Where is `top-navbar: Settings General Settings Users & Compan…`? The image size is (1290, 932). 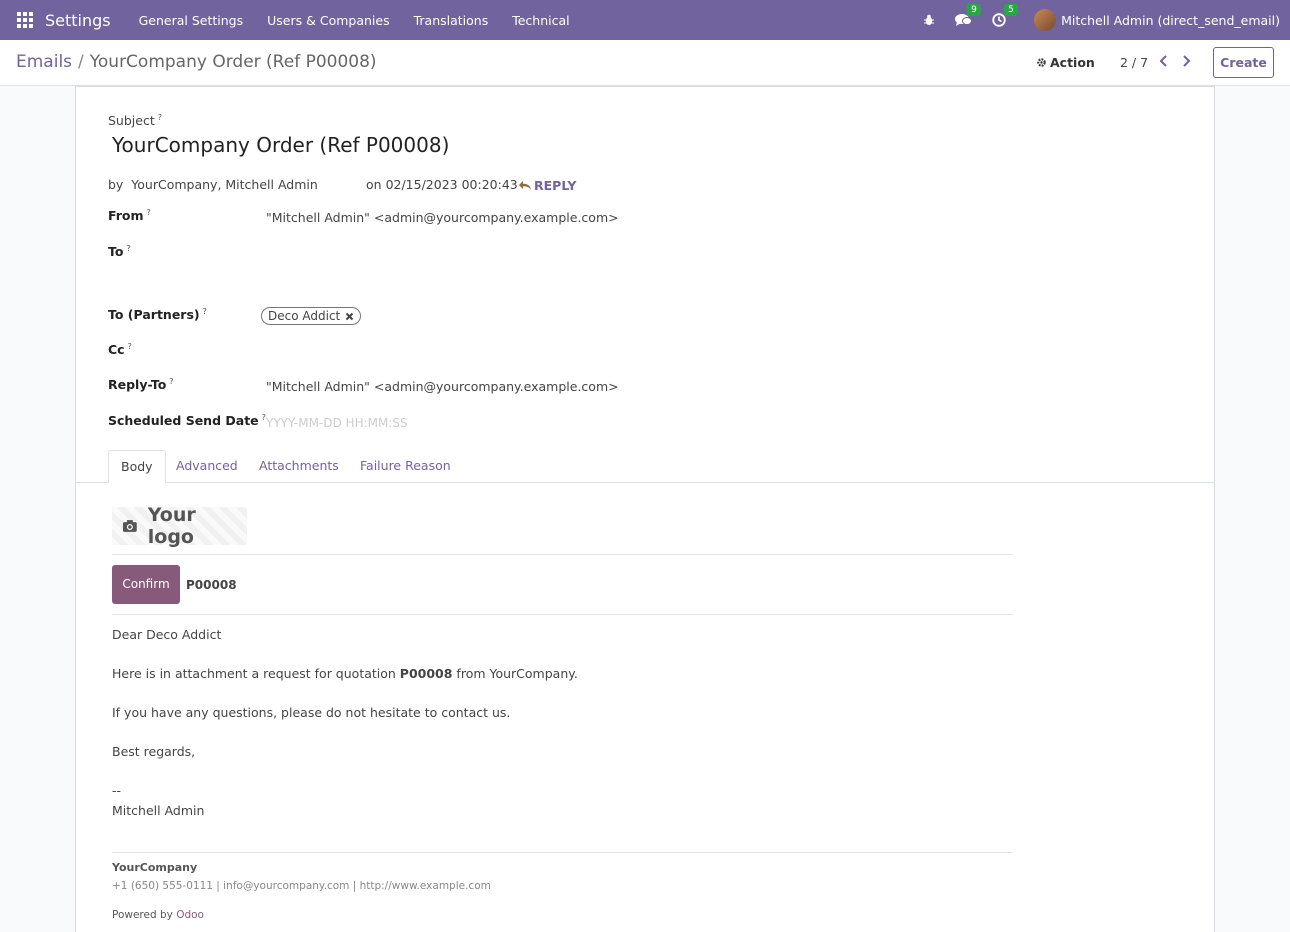 top-navbar: Settings General Settings Users & Compan… is located at coordinates (645, 20).